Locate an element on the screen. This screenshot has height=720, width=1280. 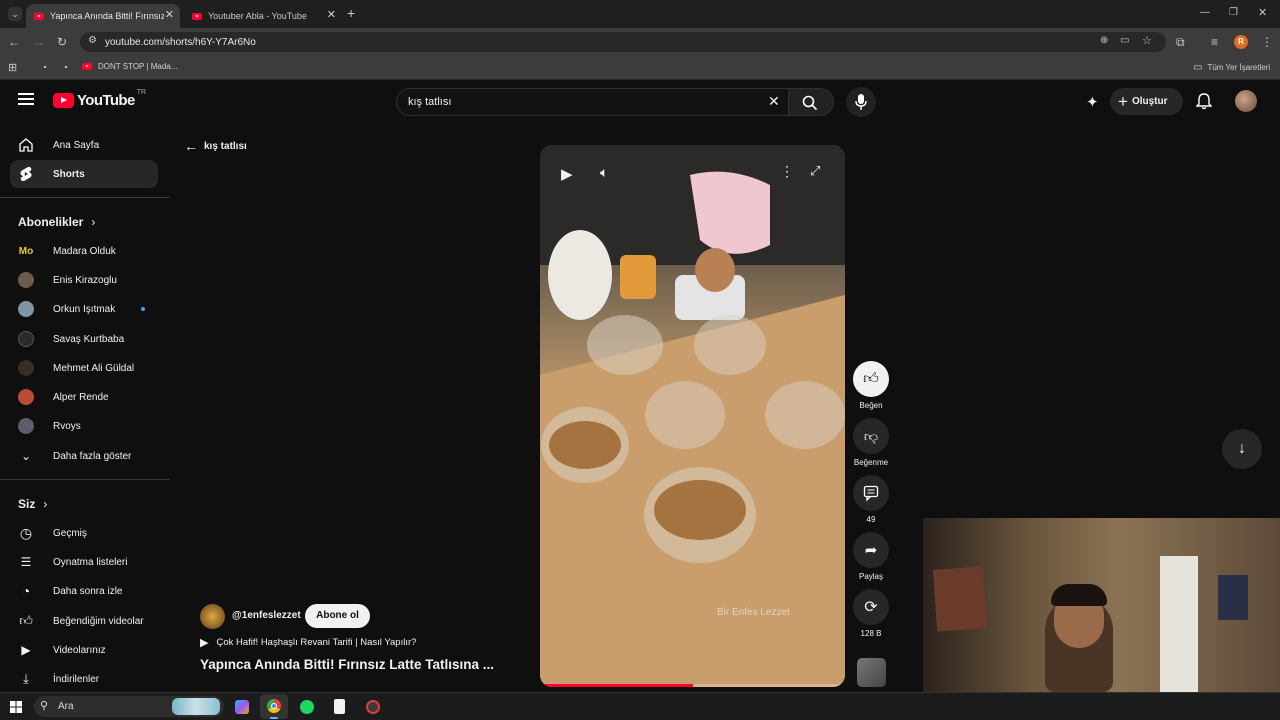
create-button: + Oluştur is located at coordinates (1146, 101).